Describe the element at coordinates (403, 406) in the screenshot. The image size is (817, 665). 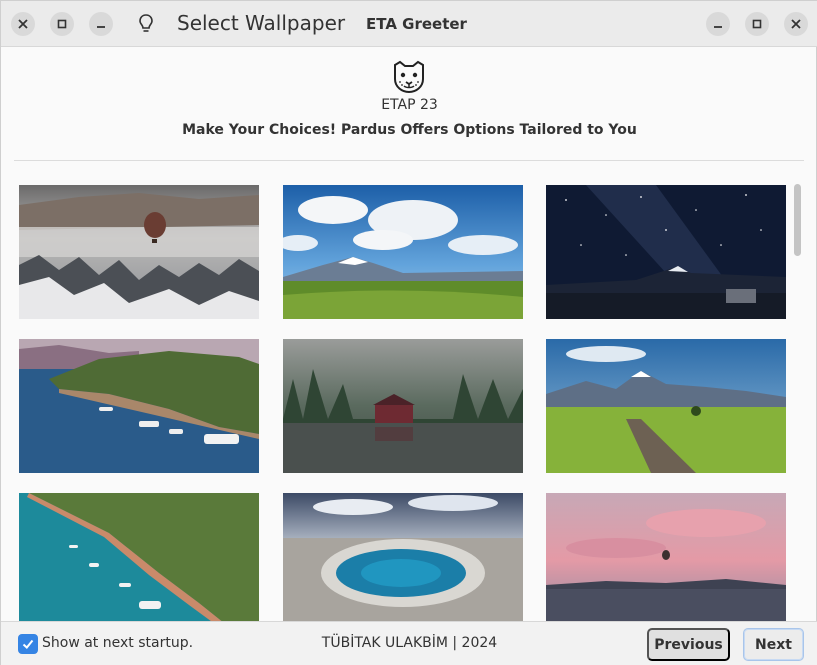
I see `wallpaper-misty-lake-house` at that location.